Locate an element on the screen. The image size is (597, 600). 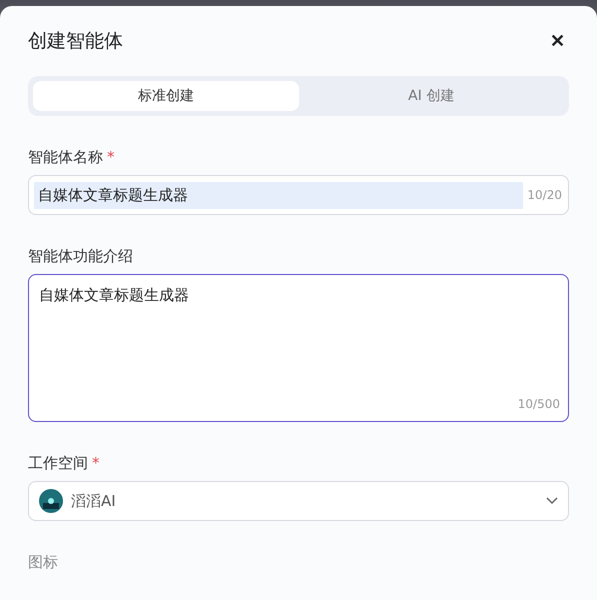
workspace-avatar is located at coordinates (51, 501).